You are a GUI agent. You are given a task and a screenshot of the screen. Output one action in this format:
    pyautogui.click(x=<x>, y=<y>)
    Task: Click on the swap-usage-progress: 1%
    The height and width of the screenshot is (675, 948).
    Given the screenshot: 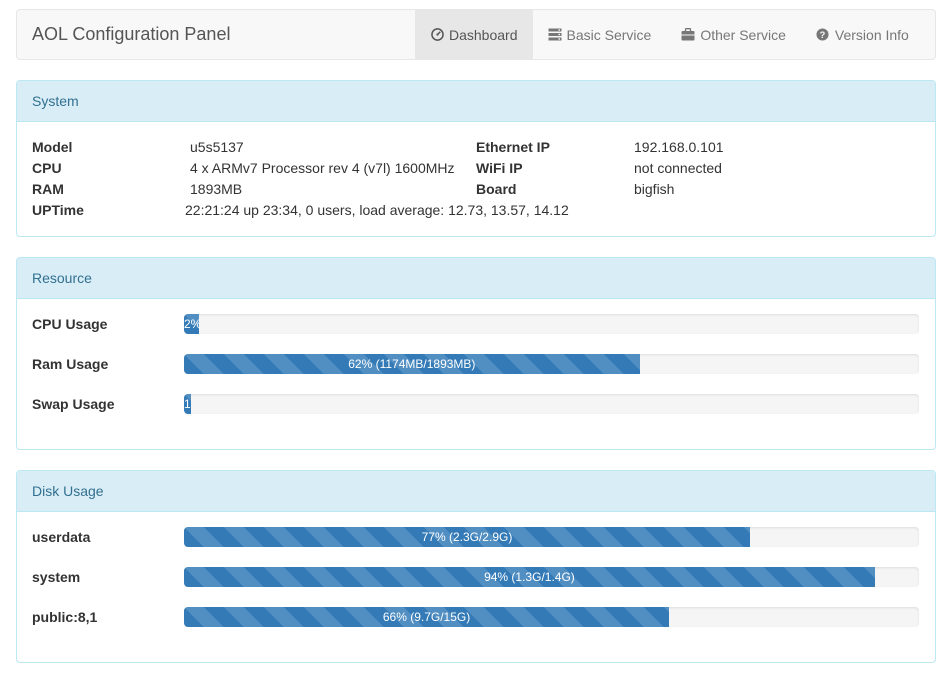 What is the action you would take?
    pyautogui.click(x=551, y=404)
    